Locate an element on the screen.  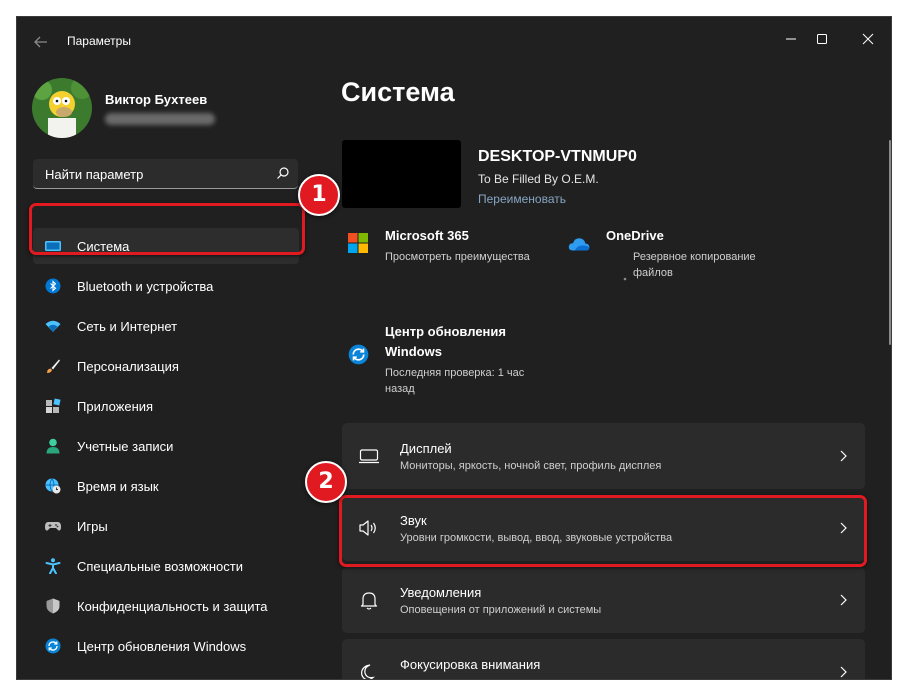
sidebar-item-label: Персонализация is located at coordinates (128, 366).